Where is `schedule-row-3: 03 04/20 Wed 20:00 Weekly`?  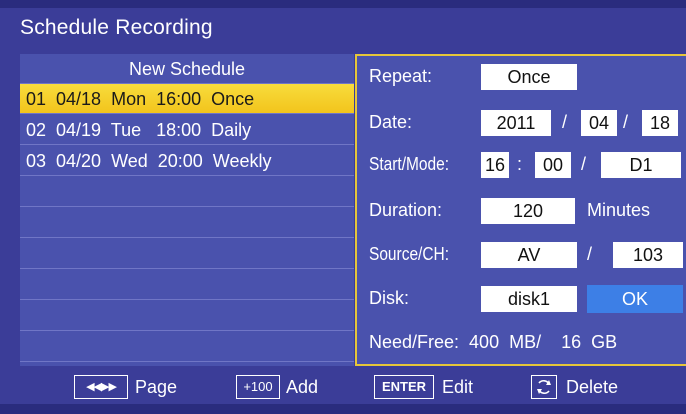
schedule-row-3: 03 04/20 Wed 20:00 Weekly is located at coordinates (187, 161).